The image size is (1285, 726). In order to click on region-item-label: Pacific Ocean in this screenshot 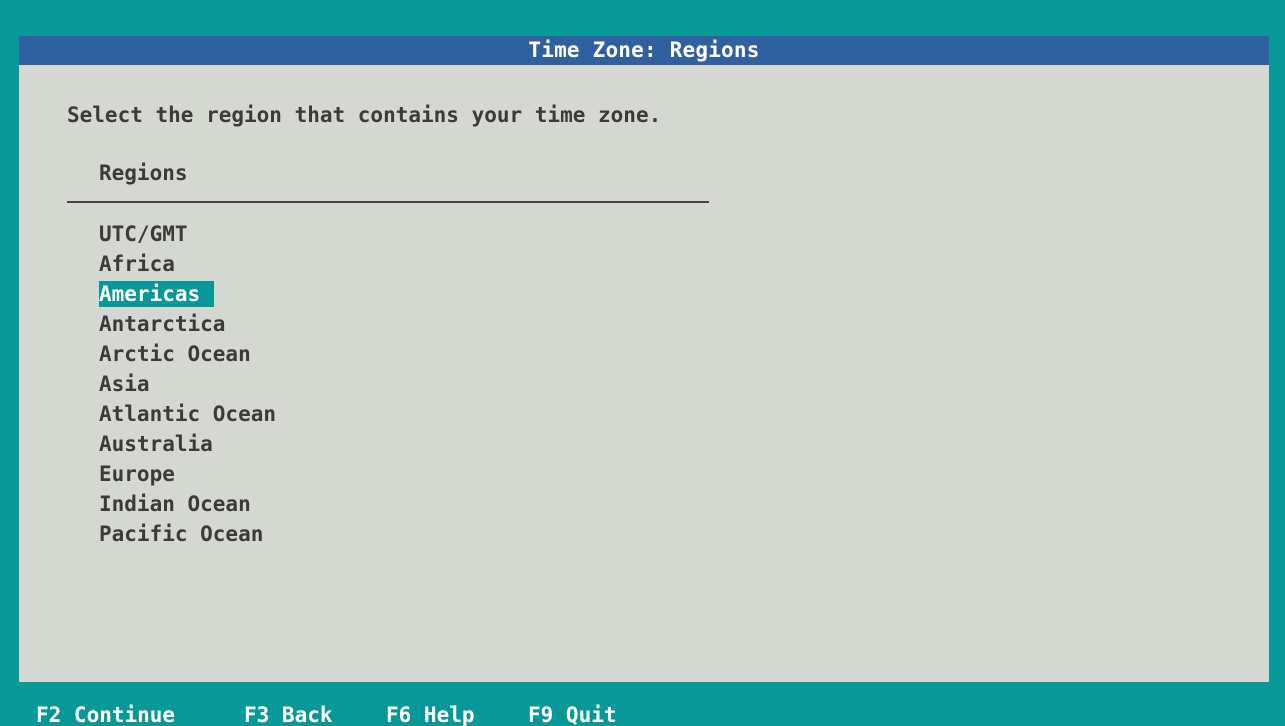, I will do `click(181, 534)`.